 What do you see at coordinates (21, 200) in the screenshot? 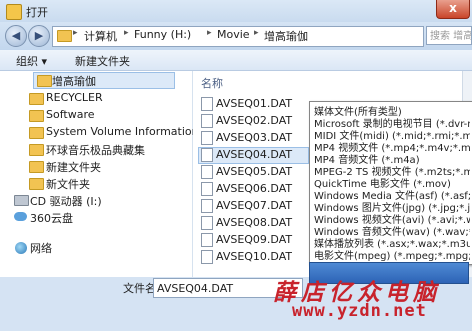
I see `cd-drive-icon` at bounding box center [21, 200].